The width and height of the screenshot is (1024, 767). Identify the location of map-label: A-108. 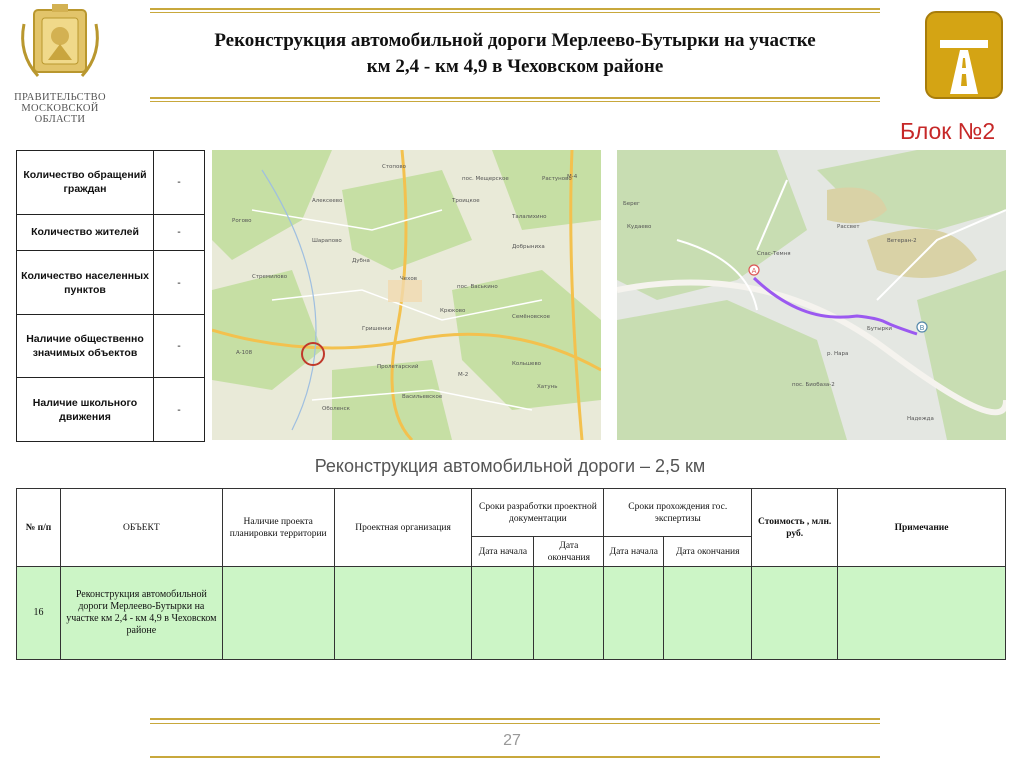
(244, 353).